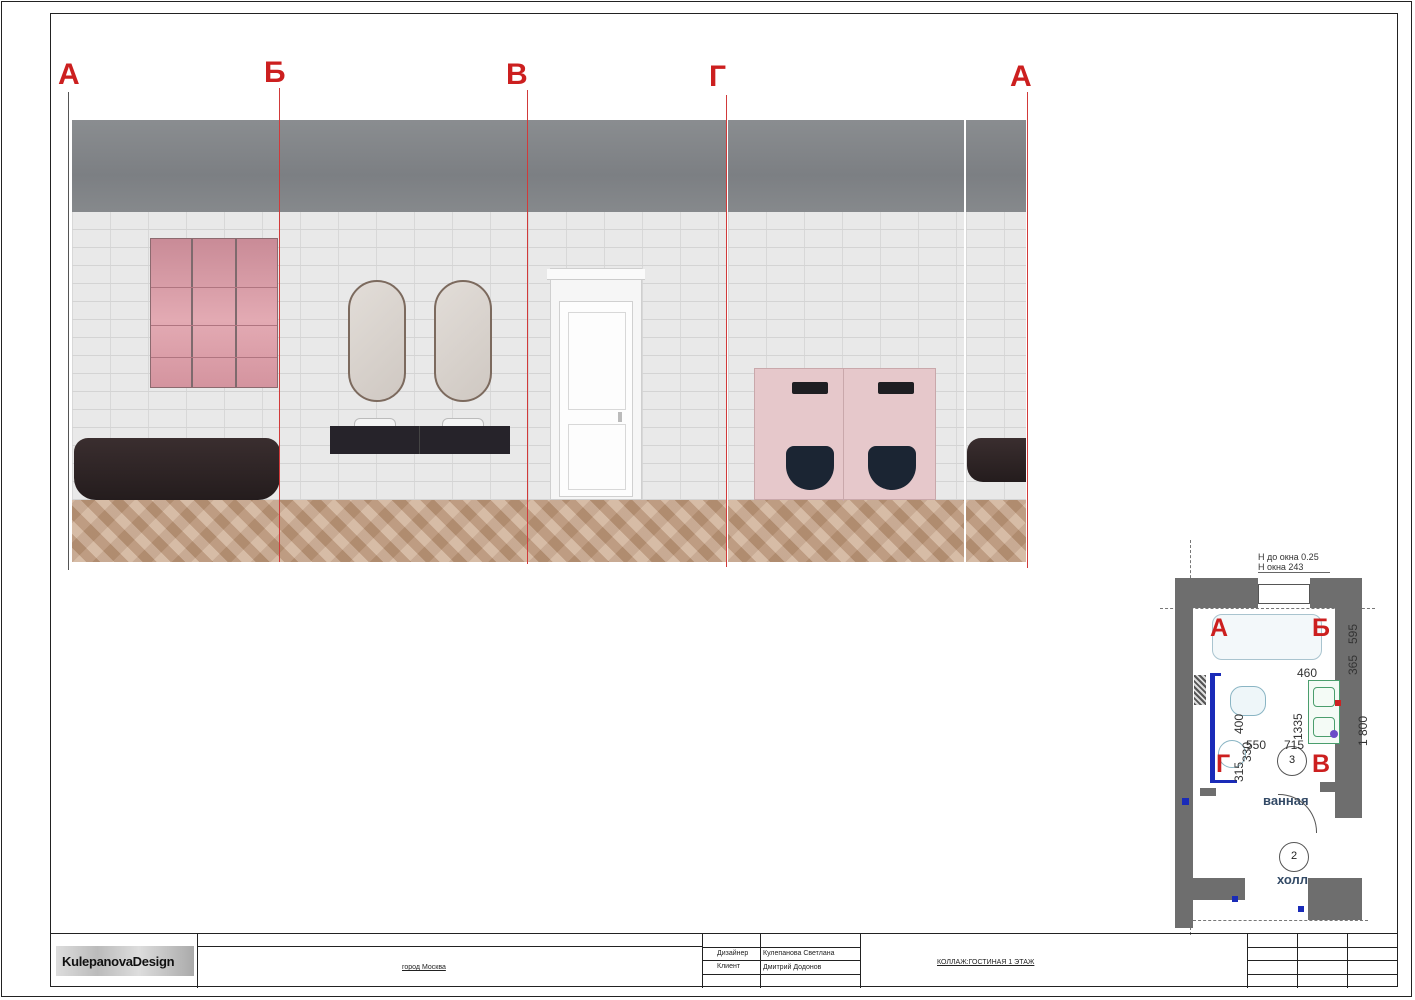 This screenshot has height=1000, width=1415. Describe the element at coordinates (1293, 879) in the screenshot. I see `room-name-hall: холл` at that location.